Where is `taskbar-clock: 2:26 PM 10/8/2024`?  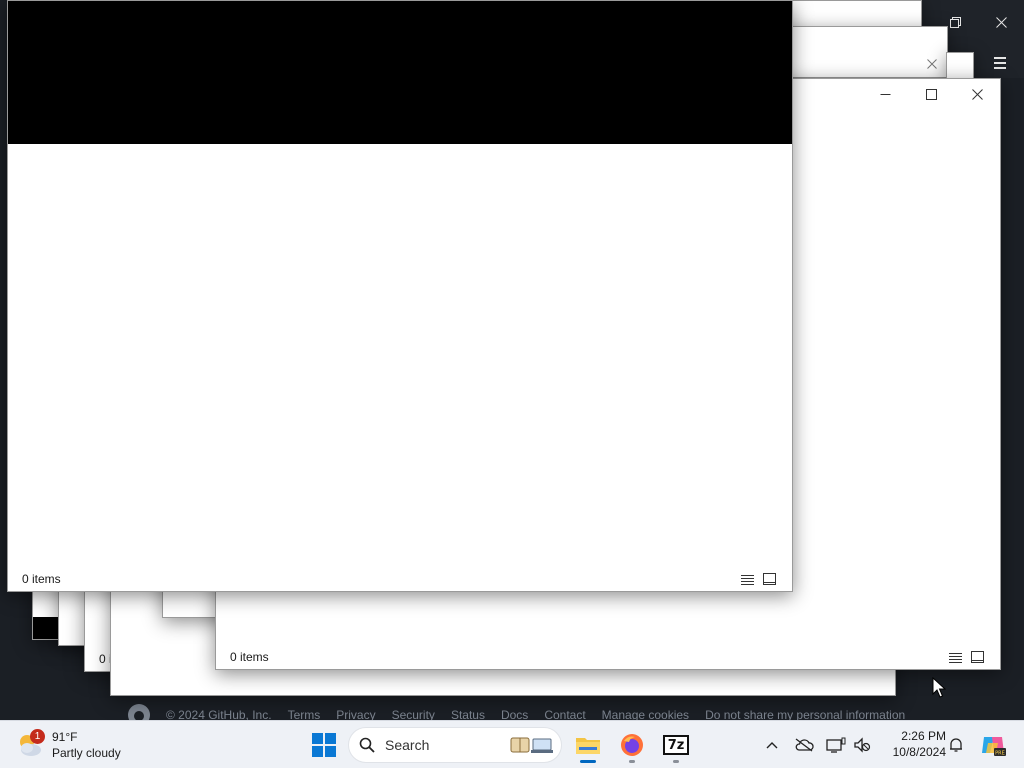 taskbar-clock: 2:26 PM 10/8/2024 is located at coordinates (913, 744).